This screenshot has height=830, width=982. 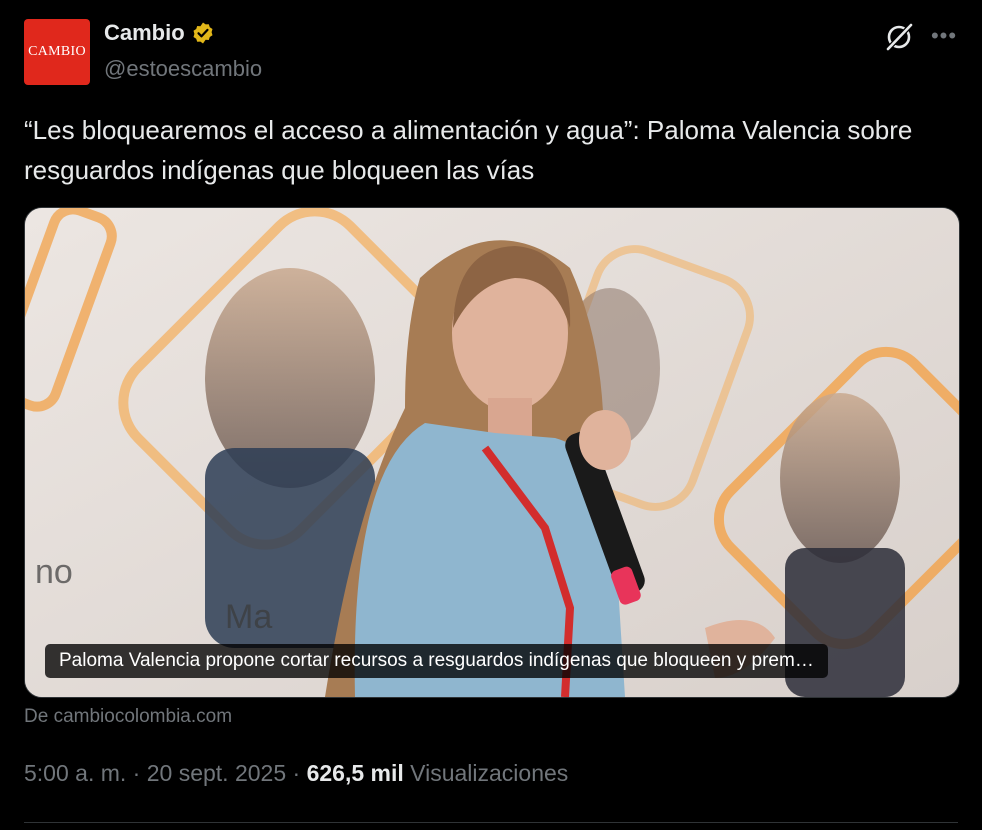 I want to click on verified-icon, so click(x=203, y=33).